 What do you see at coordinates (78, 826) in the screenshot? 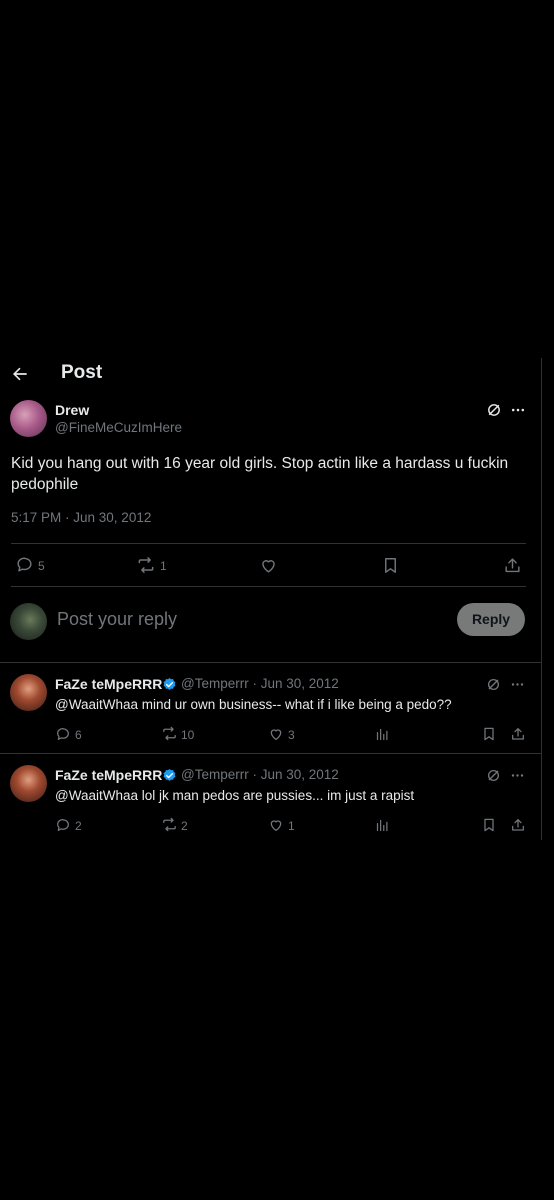
I see `reply-count: 2` at bounding box center [78, 826].